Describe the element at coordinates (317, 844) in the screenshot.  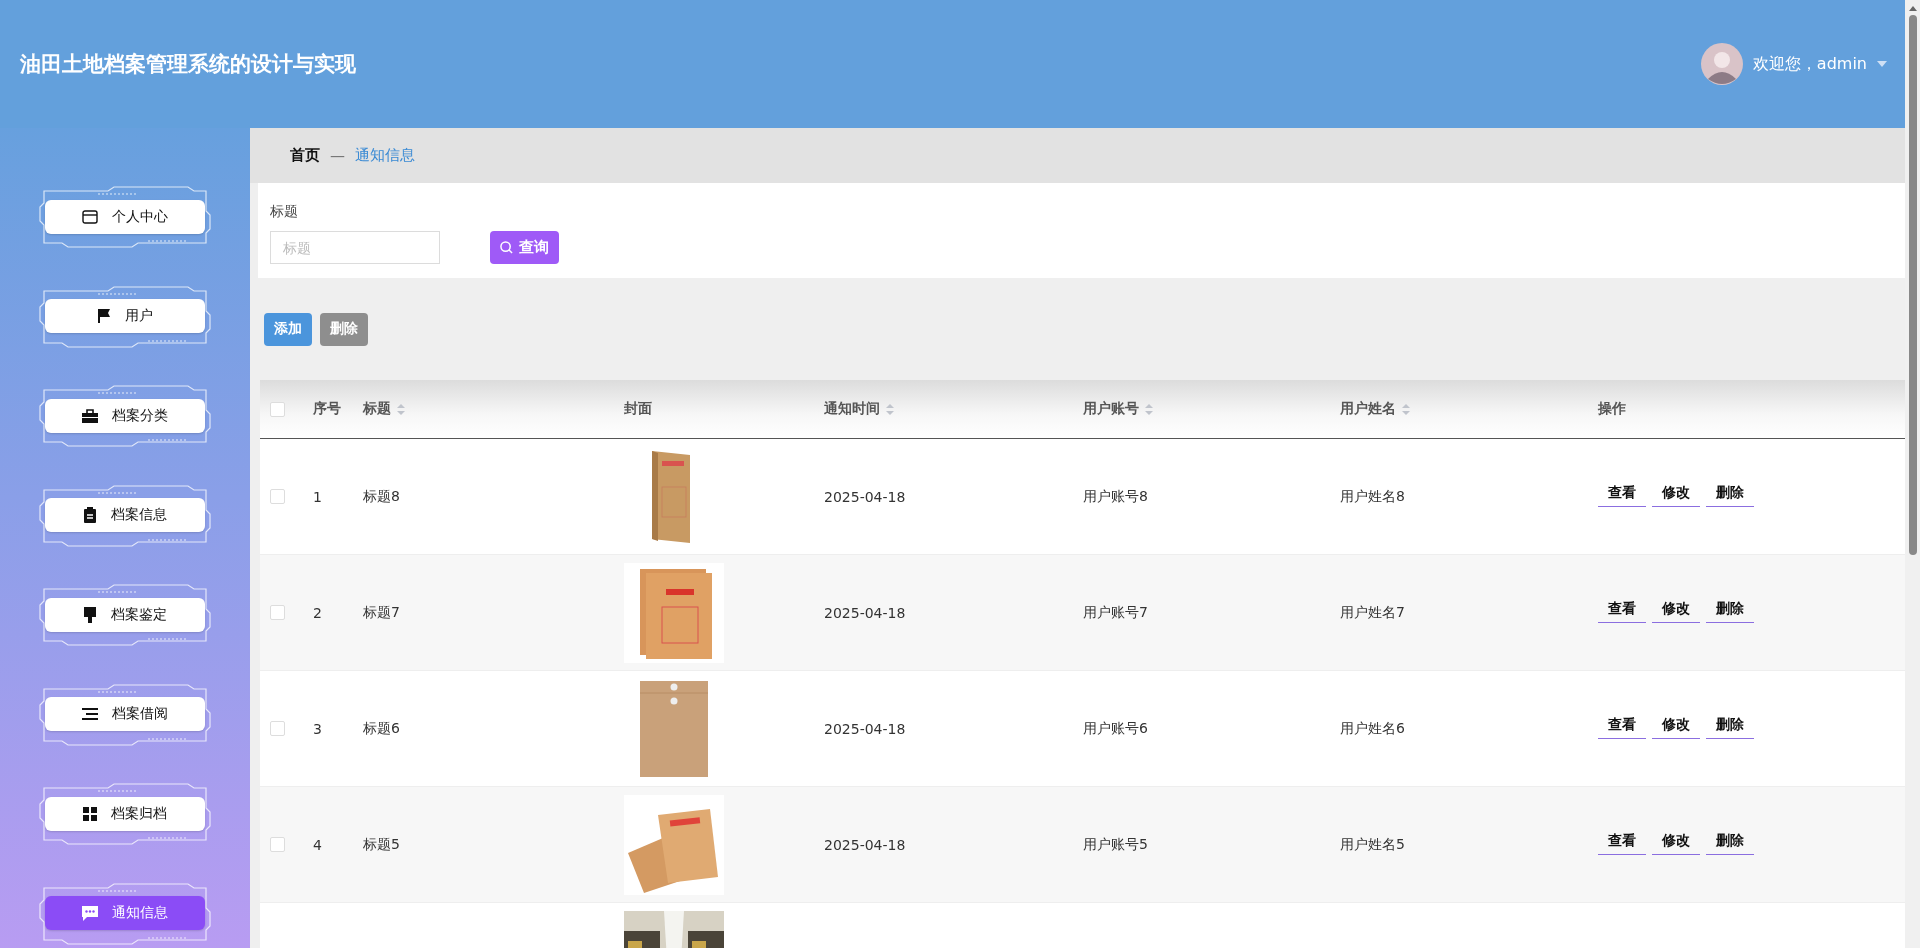
I see `table-cell: 4` at that location.